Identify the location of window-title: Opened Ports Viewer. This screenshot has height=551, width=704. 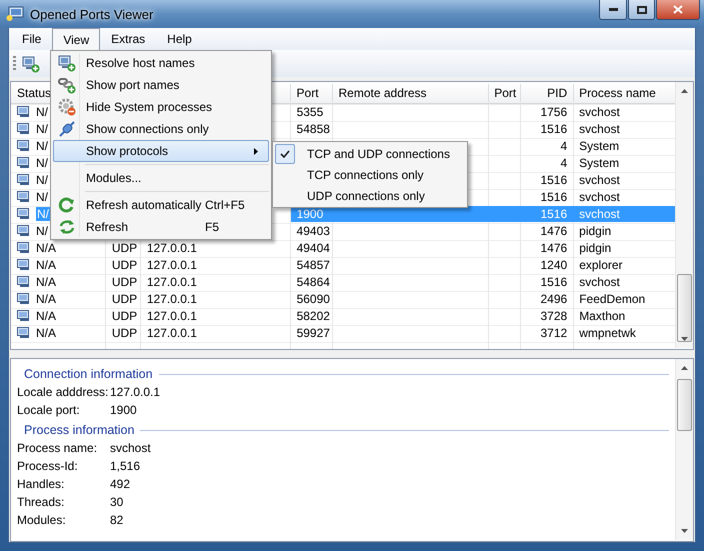
(92, 14).